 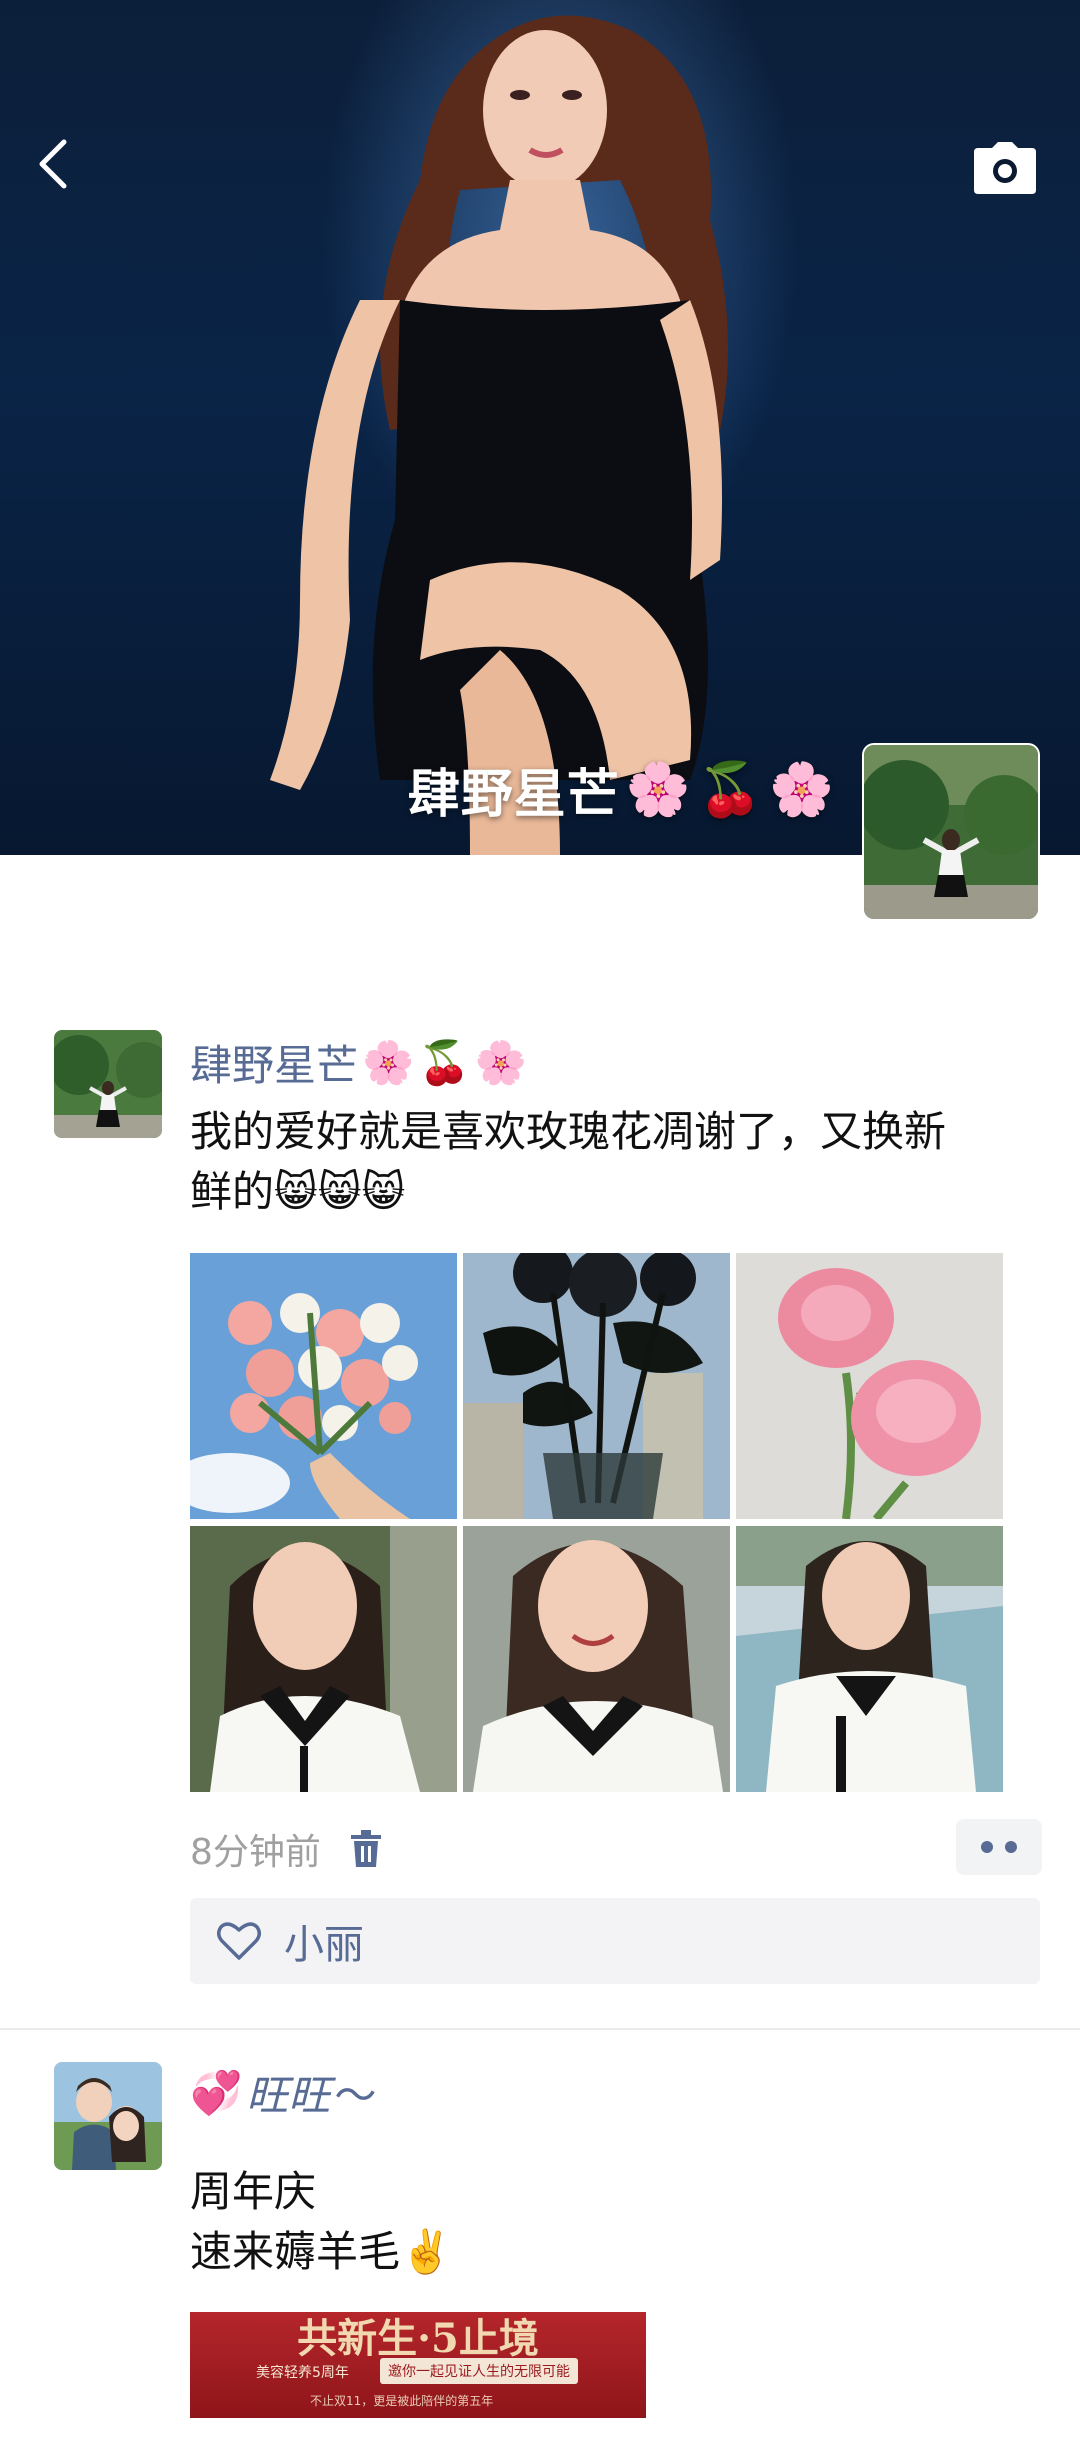 What do you see at coordinates (239, 1941) in the screenshot?
I see `heart-icon` at bounding box center [239, 1941].